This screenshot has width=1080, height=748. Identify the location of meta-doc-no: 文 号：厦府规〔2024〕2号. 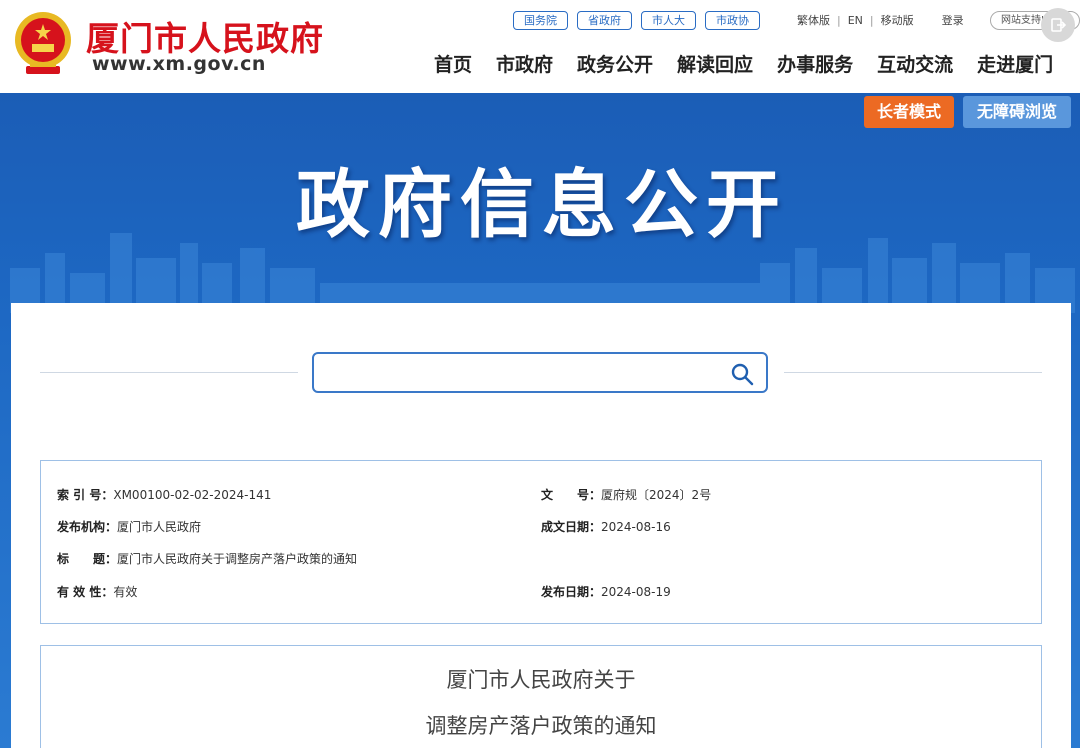
(626, 494).